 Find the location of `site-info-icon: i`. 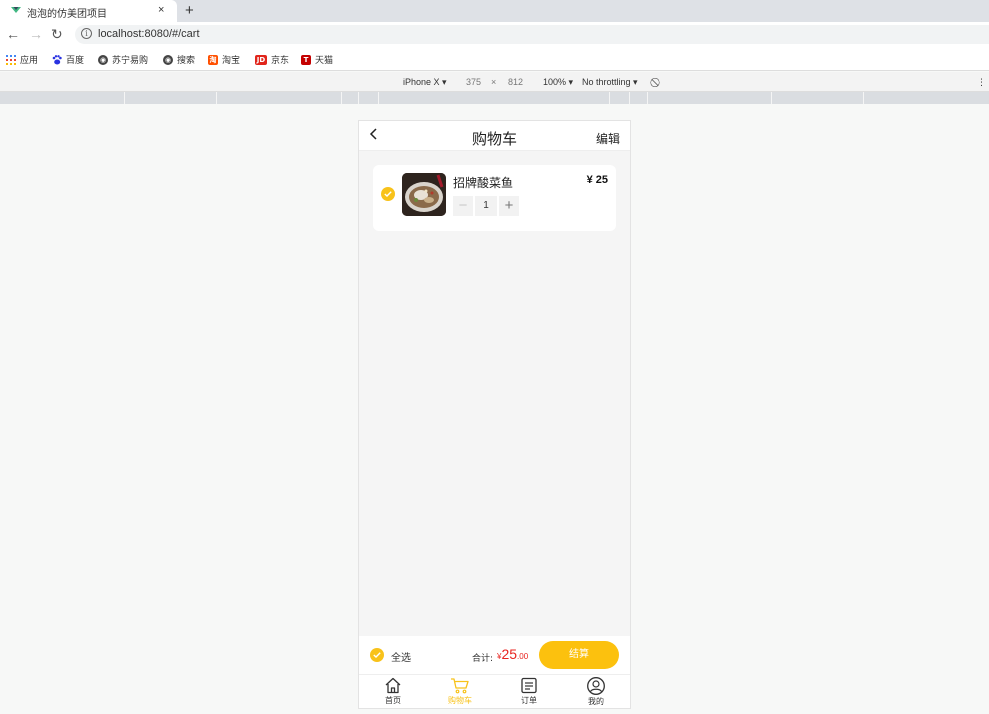

site-info-icon: i is located at coordinates (86, 33).